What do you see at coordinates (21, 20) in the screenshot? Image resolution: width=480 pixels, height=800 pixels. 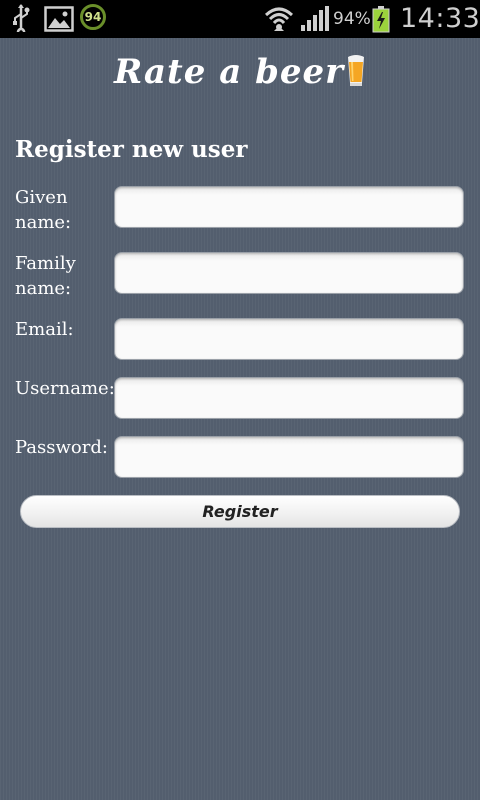 I see `usb-icon` at bounding box center [21, 20].